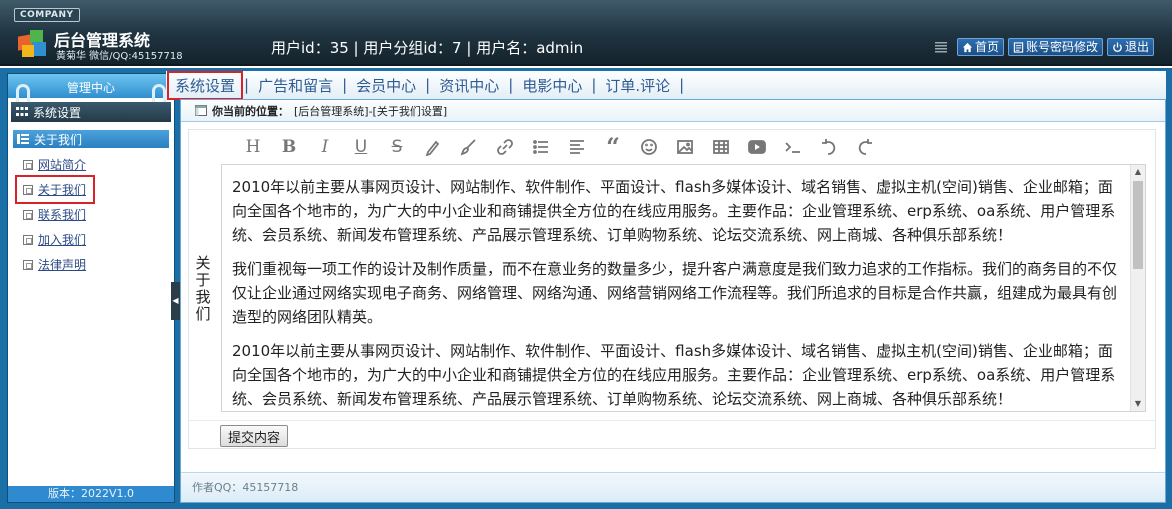  I want to click on undo-icon, so click(829, 147).